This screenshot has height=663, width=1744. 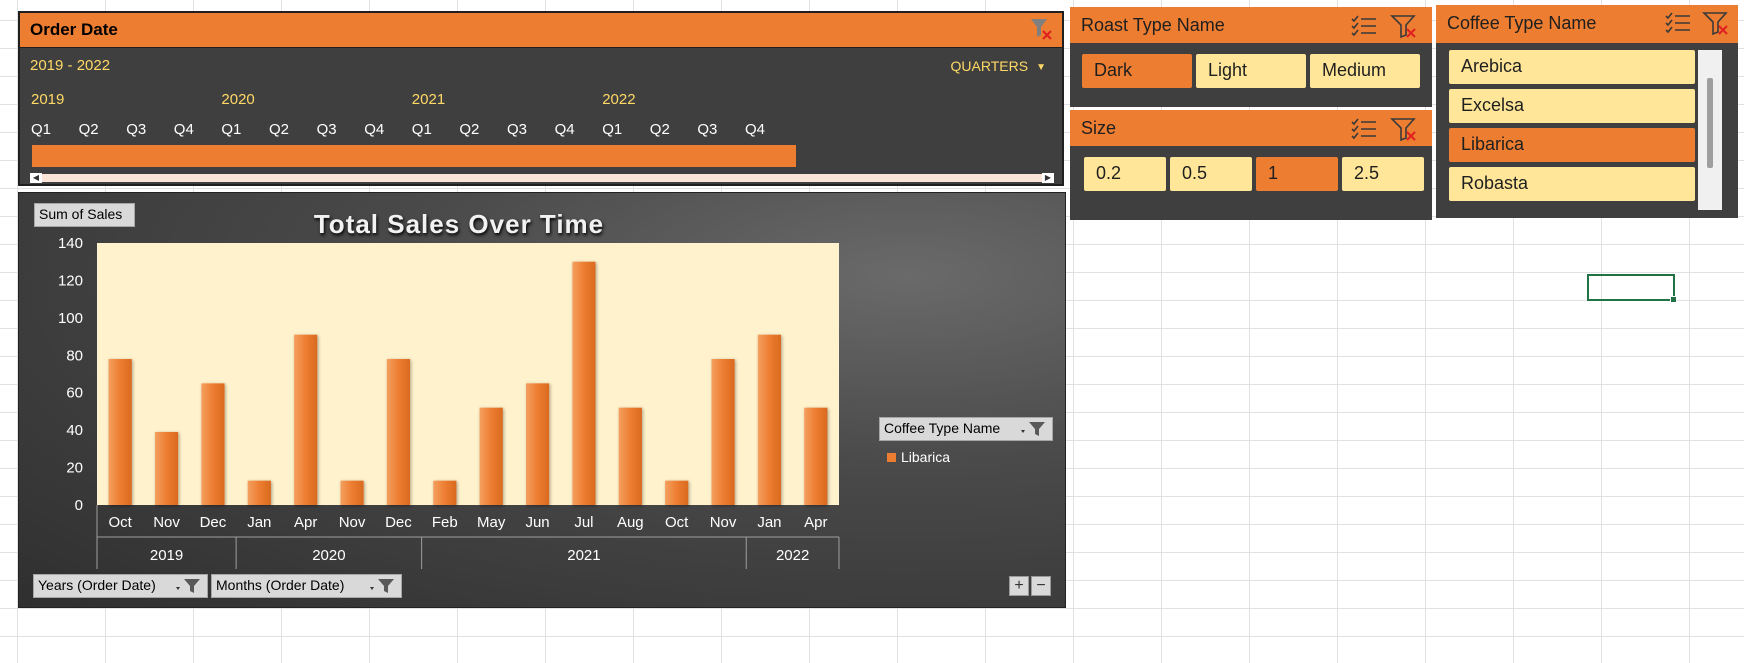 What do you see at coordinates (36, 178) in the screenshot?
I see `scroll-left-icon: ◀` at bounding box center [36, 178].